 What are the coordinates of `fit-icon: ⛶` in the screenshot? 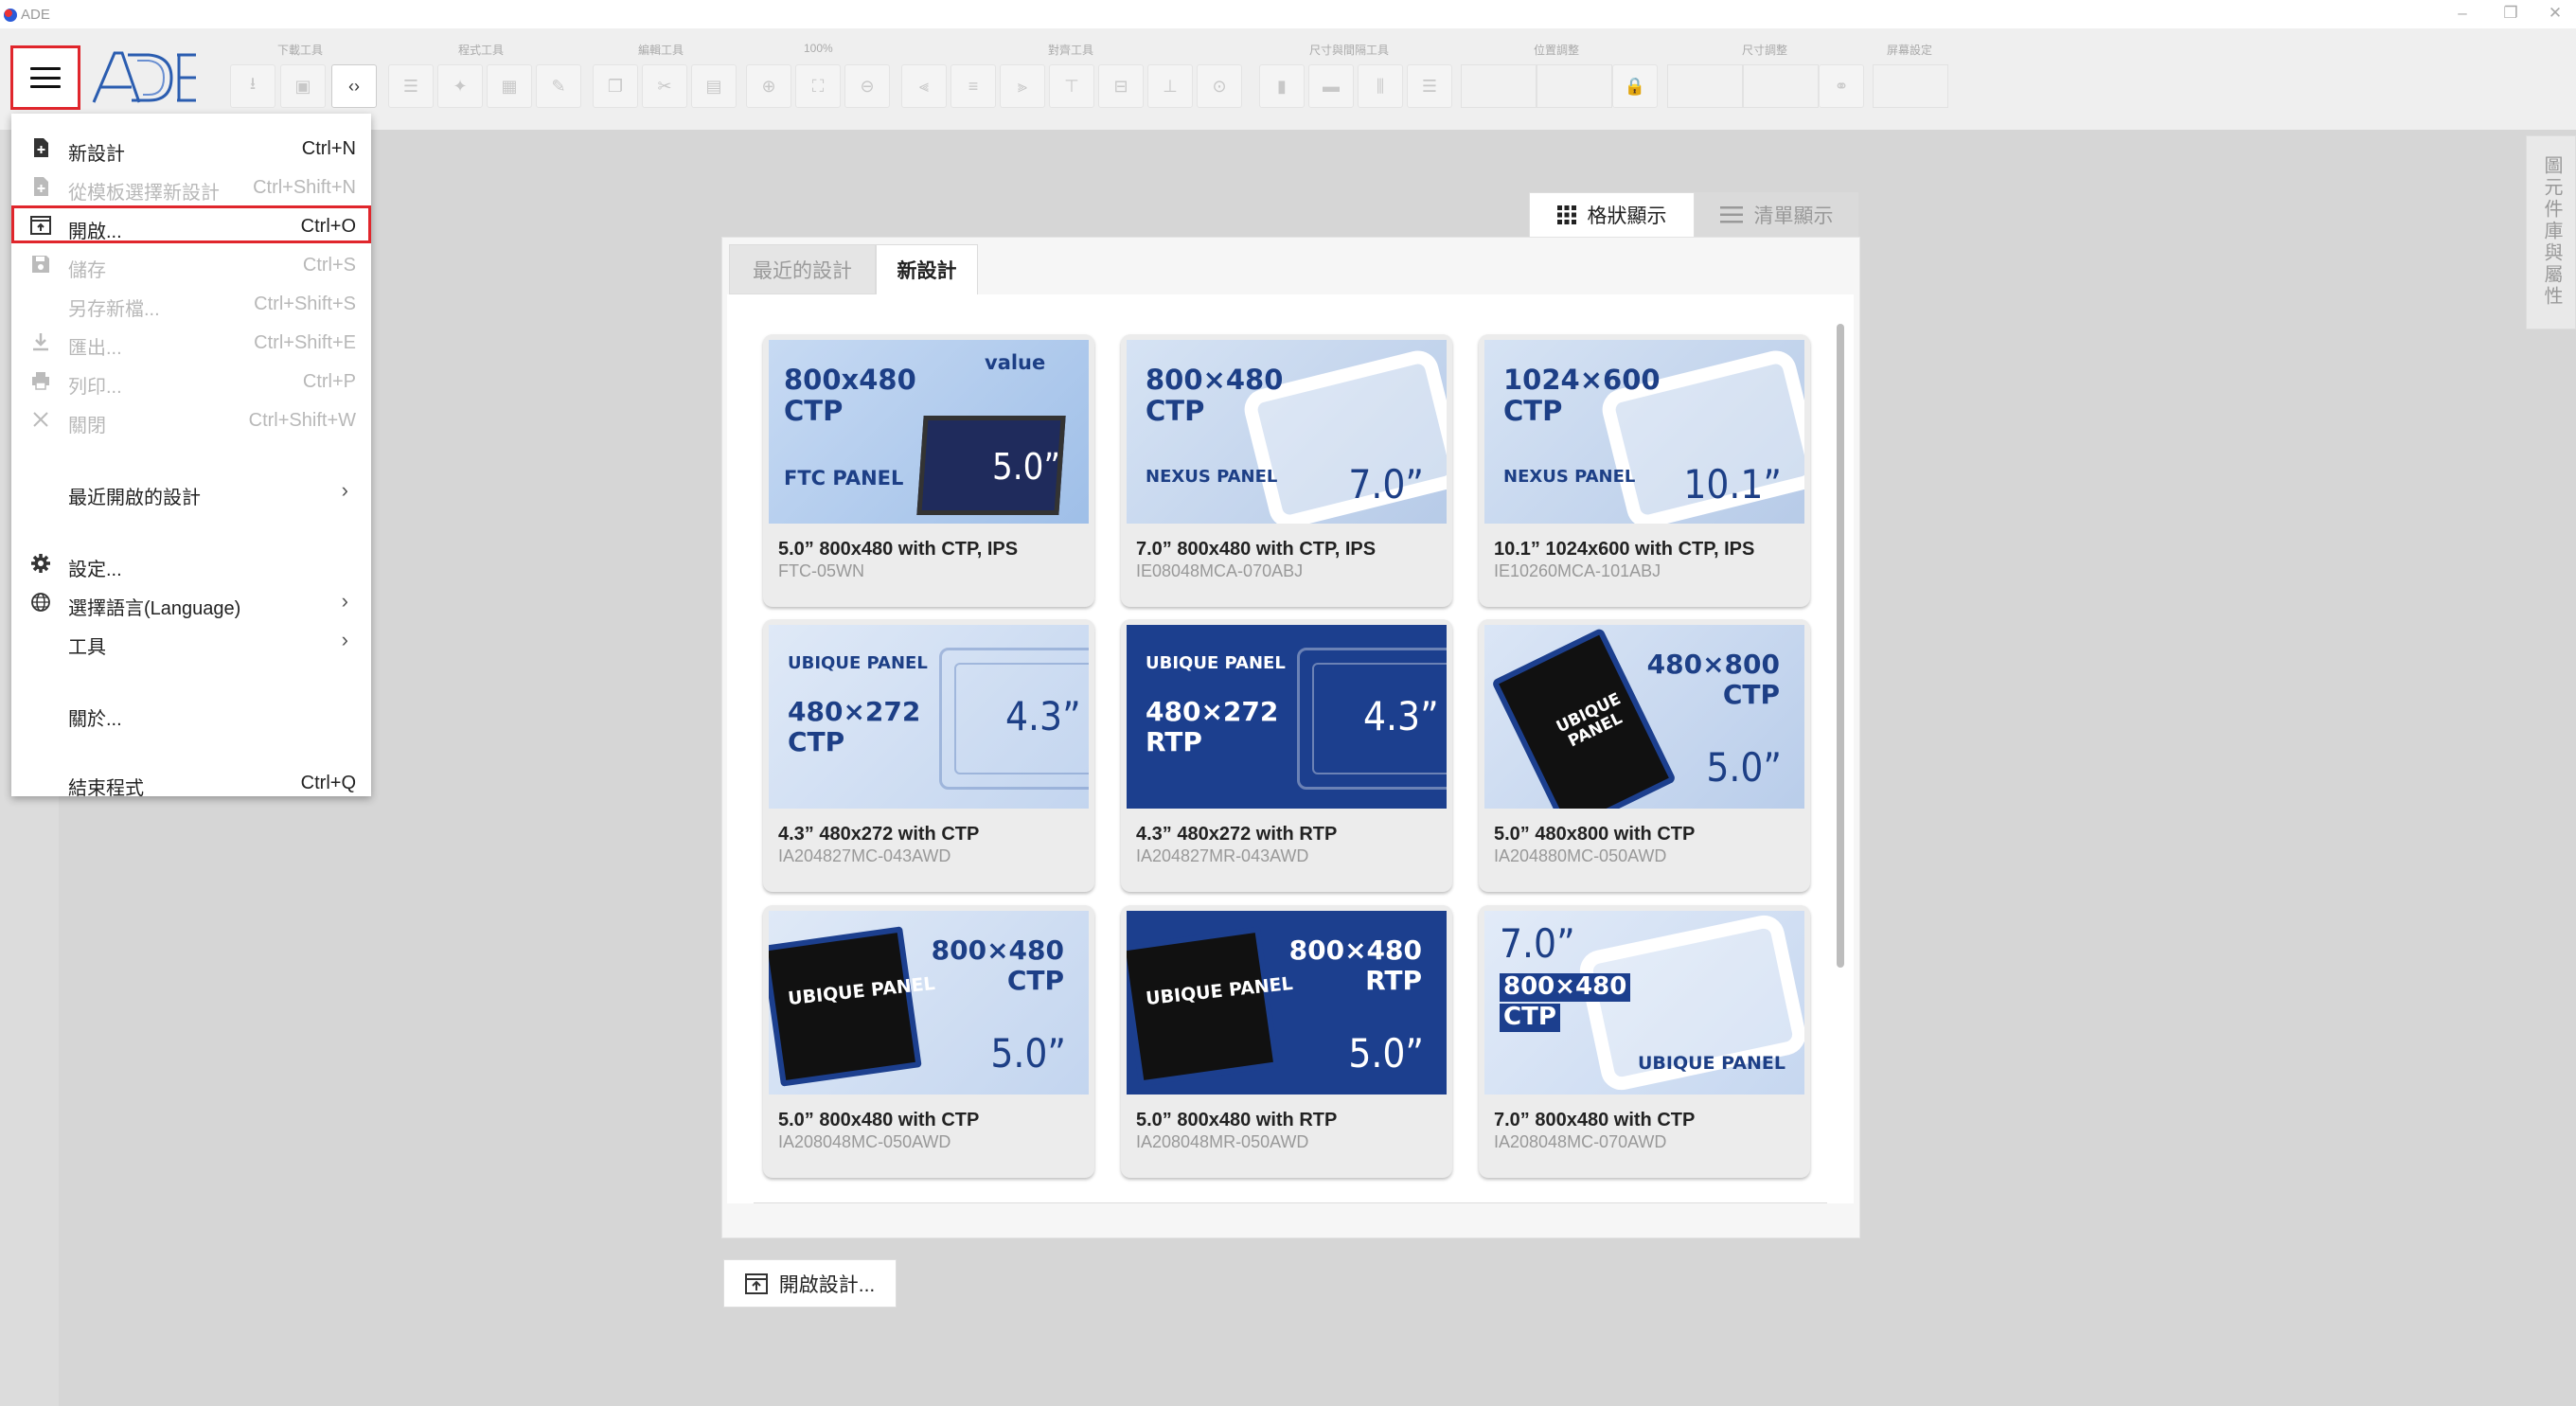 It's located at (818, 86).